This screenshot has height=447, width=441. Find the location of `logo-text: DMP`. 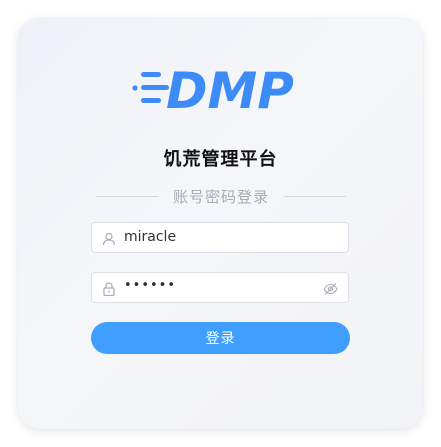

logo-text: DMP is located at coordinates (230, 88).